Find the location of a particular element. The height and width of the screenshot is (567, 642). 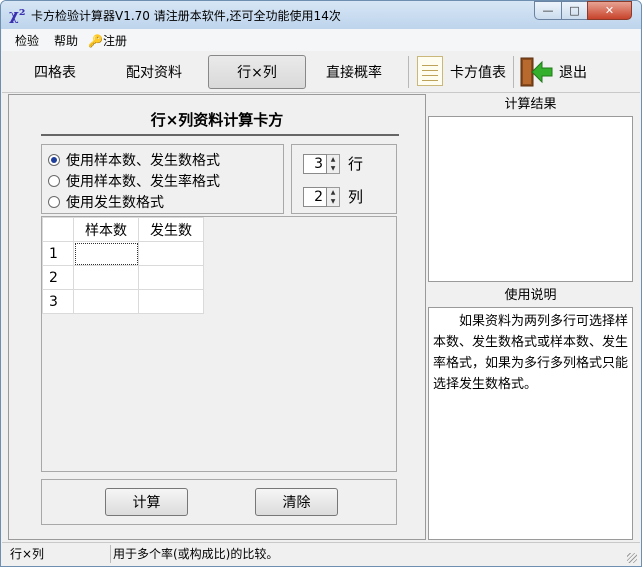

dimension-group: 3 ▲ ▼ 行 2 ▲ ▼ 列 is located at coordinates (344, 179).